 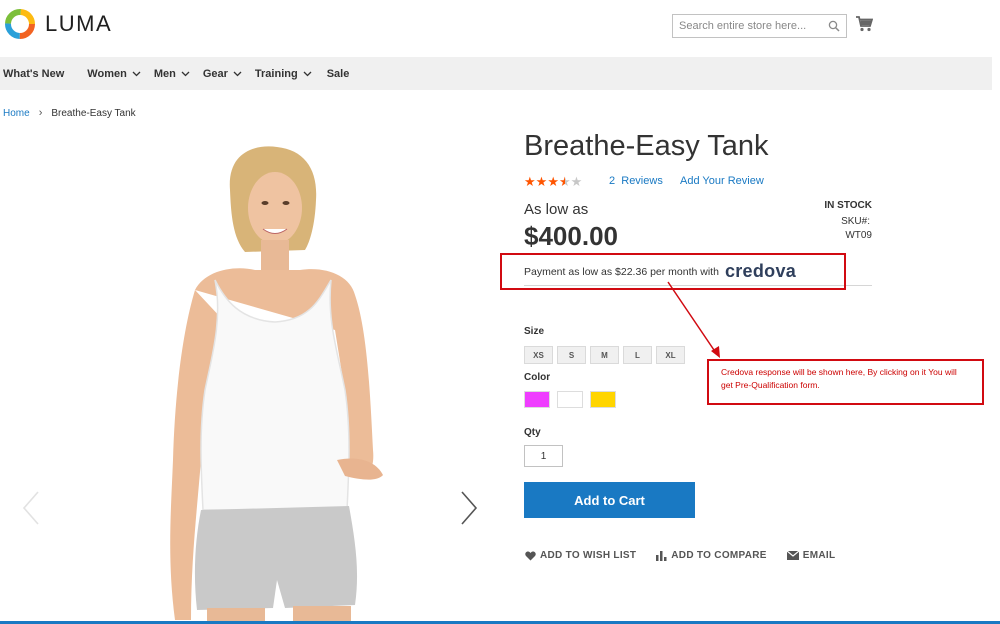 I want to click on nav-item-whats-new: What's New, so click(x=33, y=74).